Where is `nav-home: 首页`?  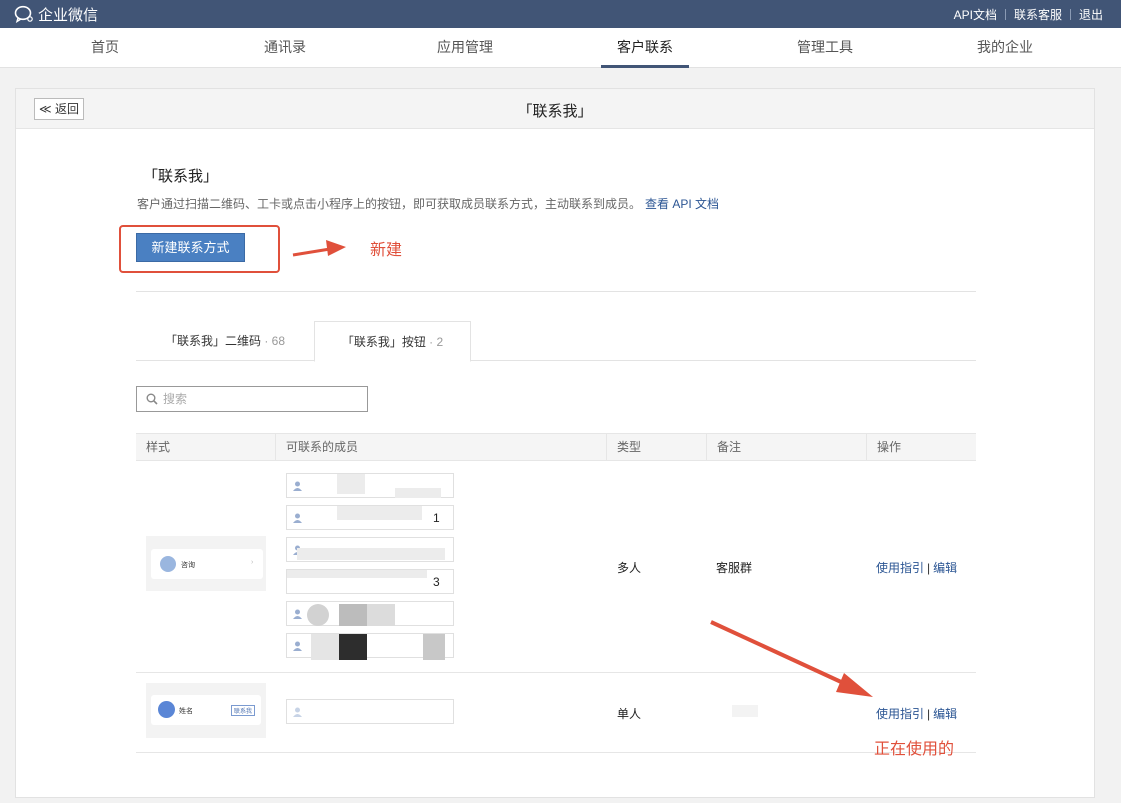
nav-home: 首页 is located at coordinates (105, 48).